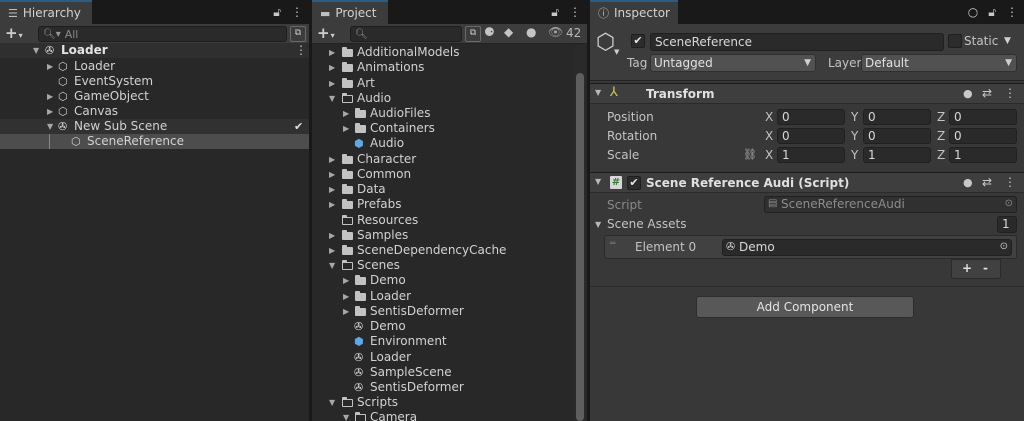 Image resolution: width=1024 pixels, height=421 pixels. What do you see at coordinates (449, 372) in the screenshot?
I see `project-item: ✇ SampleScene` at bounding box center [449, 372].